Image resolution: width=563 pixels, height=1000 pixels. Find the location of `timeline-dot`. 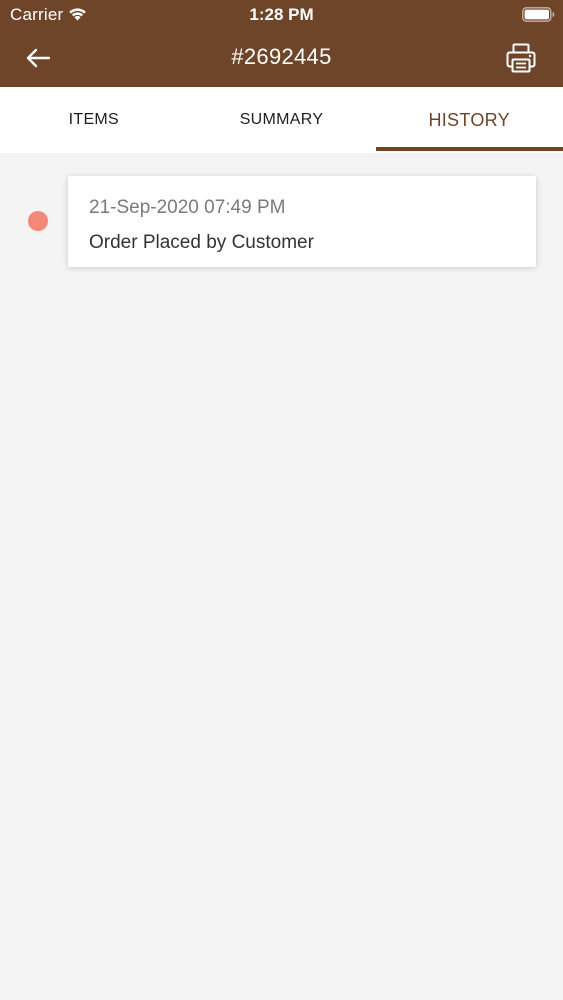

timeline-dot is located at coordinates (38, 221).